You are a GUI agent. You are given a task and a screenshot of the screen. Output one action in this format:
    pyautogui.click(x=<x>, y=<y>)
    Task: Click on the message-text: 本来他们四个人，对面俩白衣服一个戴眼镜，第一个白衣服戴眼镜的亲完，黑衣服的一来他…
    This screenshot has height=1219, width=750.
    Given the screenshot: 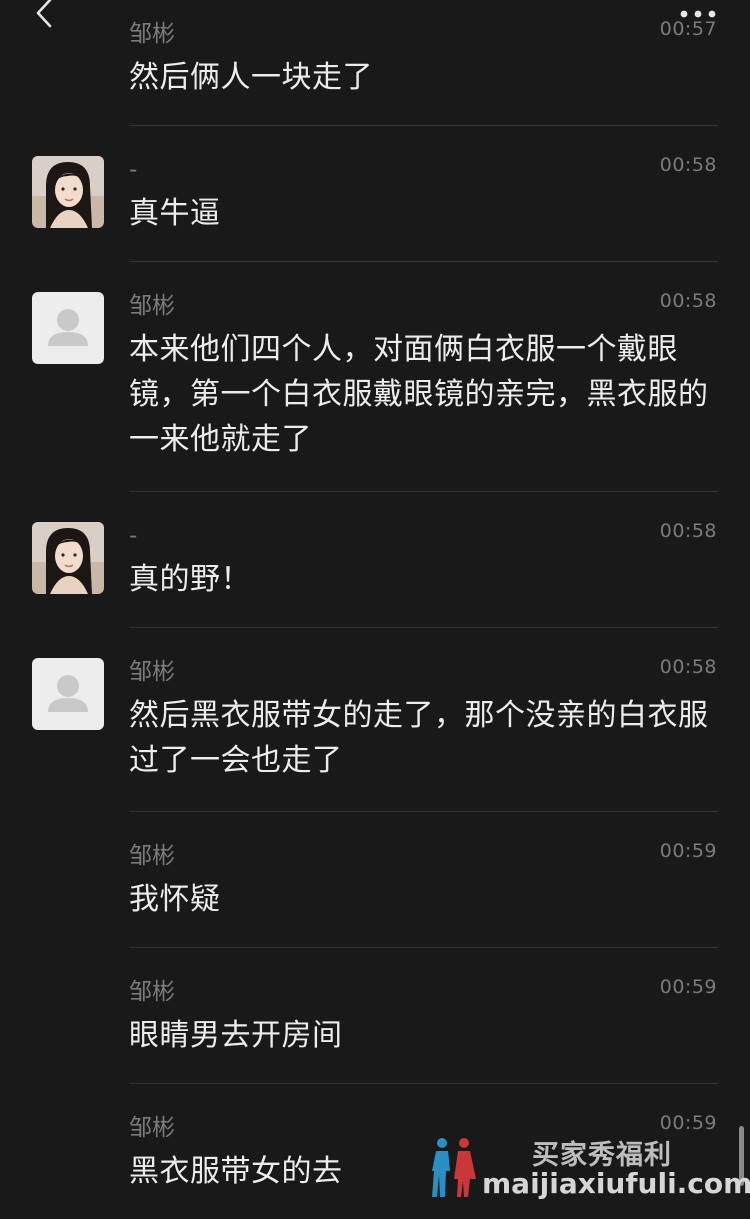 What is the action you would take?
    pyautogui.click(x=419, y=394)
    